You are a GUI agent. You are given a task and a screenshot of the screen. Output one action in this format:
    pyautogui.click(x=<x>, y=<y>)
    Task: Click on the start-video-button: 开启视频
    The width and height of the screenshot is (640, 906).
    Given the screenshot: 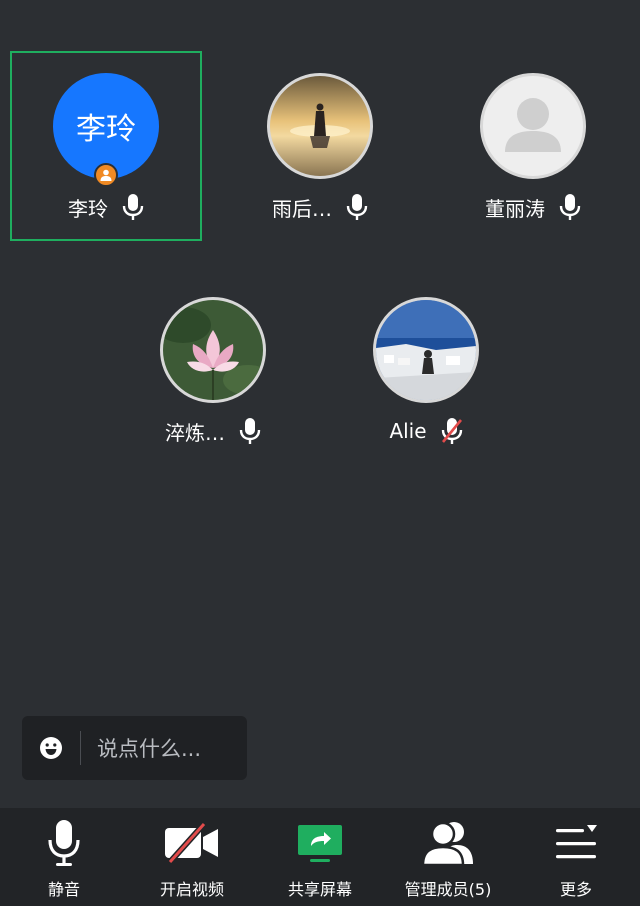 What is the action you would take?
    pyautogui.click(x=192, y=857)
    